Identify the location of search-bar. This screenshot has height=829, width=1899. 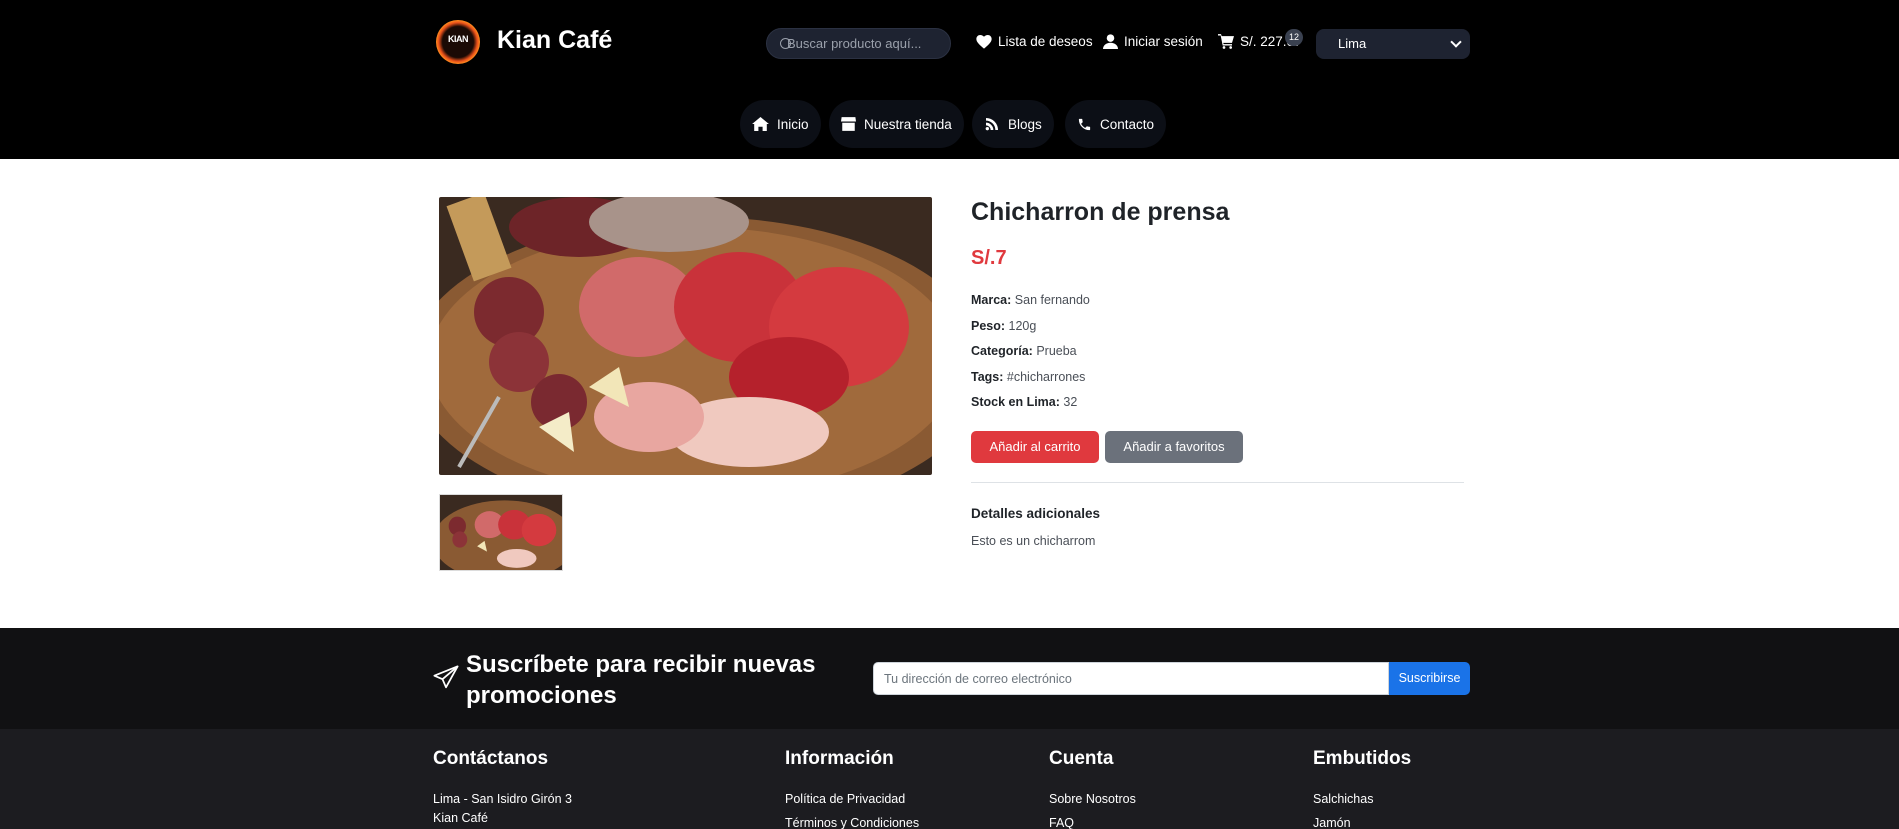
(858, 43).